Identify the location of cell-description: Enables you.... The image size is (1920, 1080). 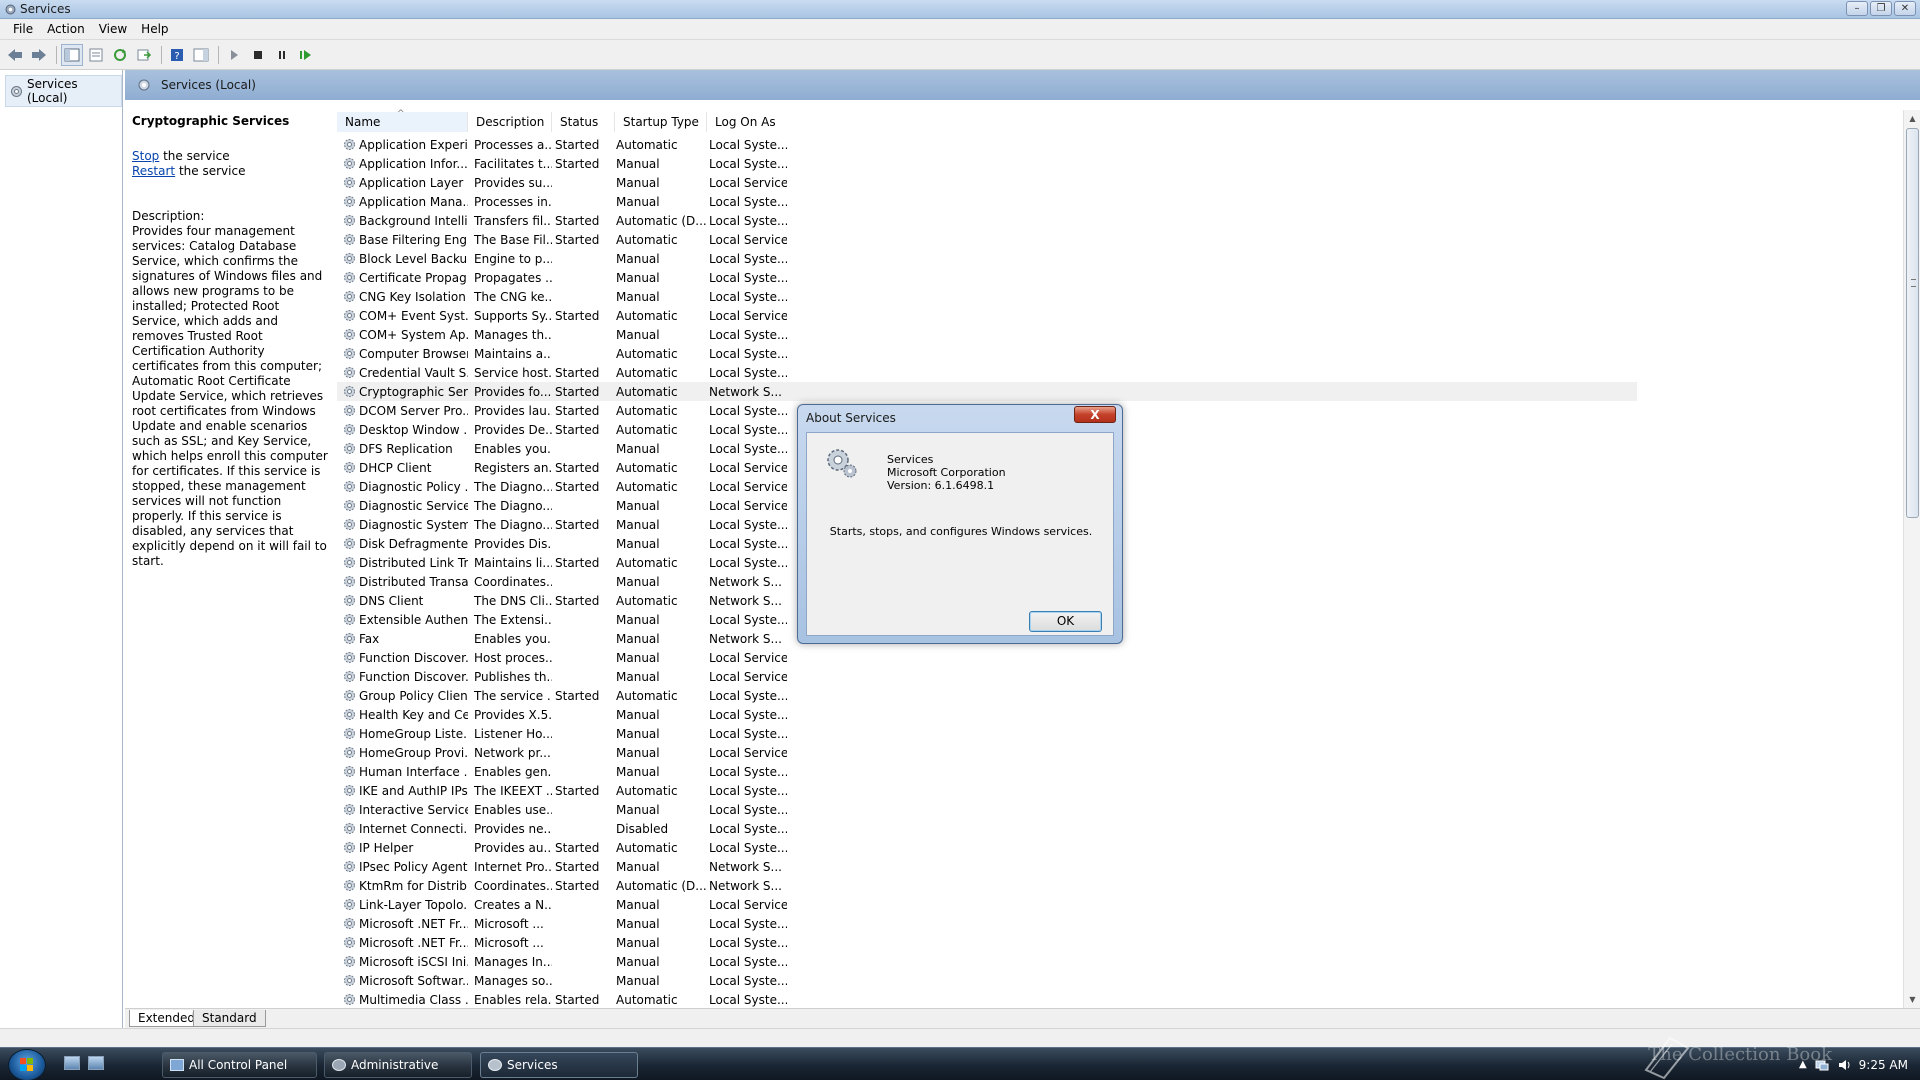
(513, 638).